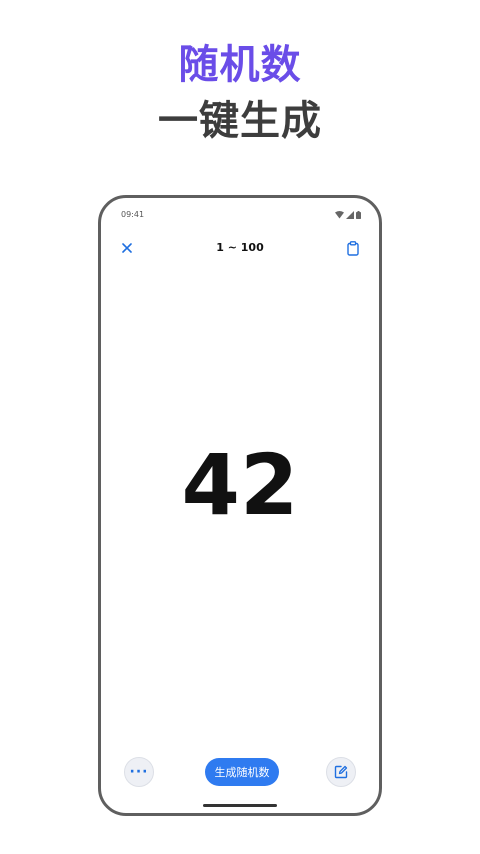  What do you see at coordinates (240, 485) in the screenshot?
I see `random-result-number: 42` at bounding box center [240, 485].